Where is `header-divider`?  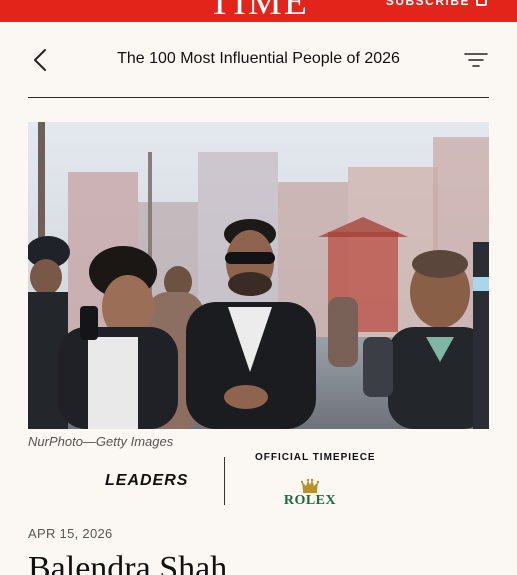
header-divider is located at coordinates (258, 97).